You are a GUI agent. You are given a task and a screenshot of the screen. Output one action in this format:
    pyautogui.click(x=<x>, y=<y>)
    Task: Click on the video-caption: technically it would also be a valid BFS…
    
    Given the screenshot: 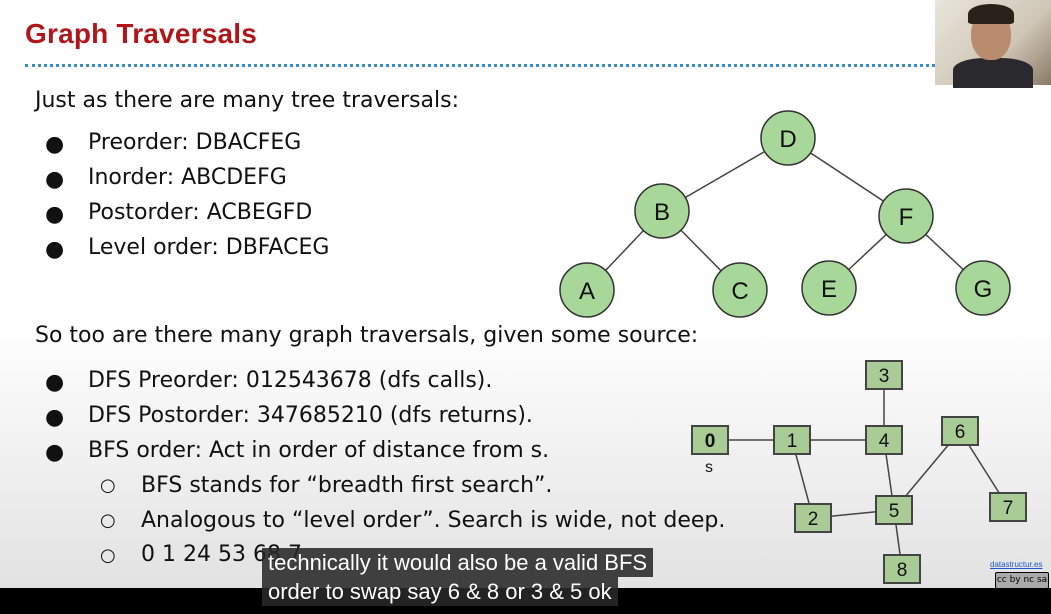 What is the action you would take?
    pyautogui.click(x=458, y=577)
    